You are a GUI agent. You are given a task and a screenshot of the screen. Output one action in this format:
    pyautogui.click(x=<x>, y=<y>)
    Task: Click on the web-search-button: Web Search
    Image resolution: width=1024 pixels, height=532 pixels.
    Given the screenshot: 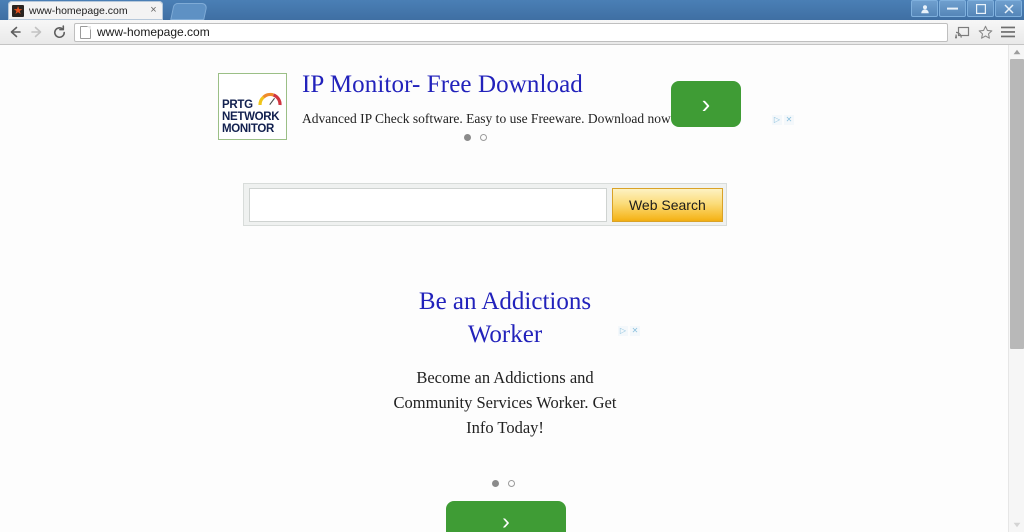 What is the action you would take?
    pyautogui.click(x=667, y=204)
    